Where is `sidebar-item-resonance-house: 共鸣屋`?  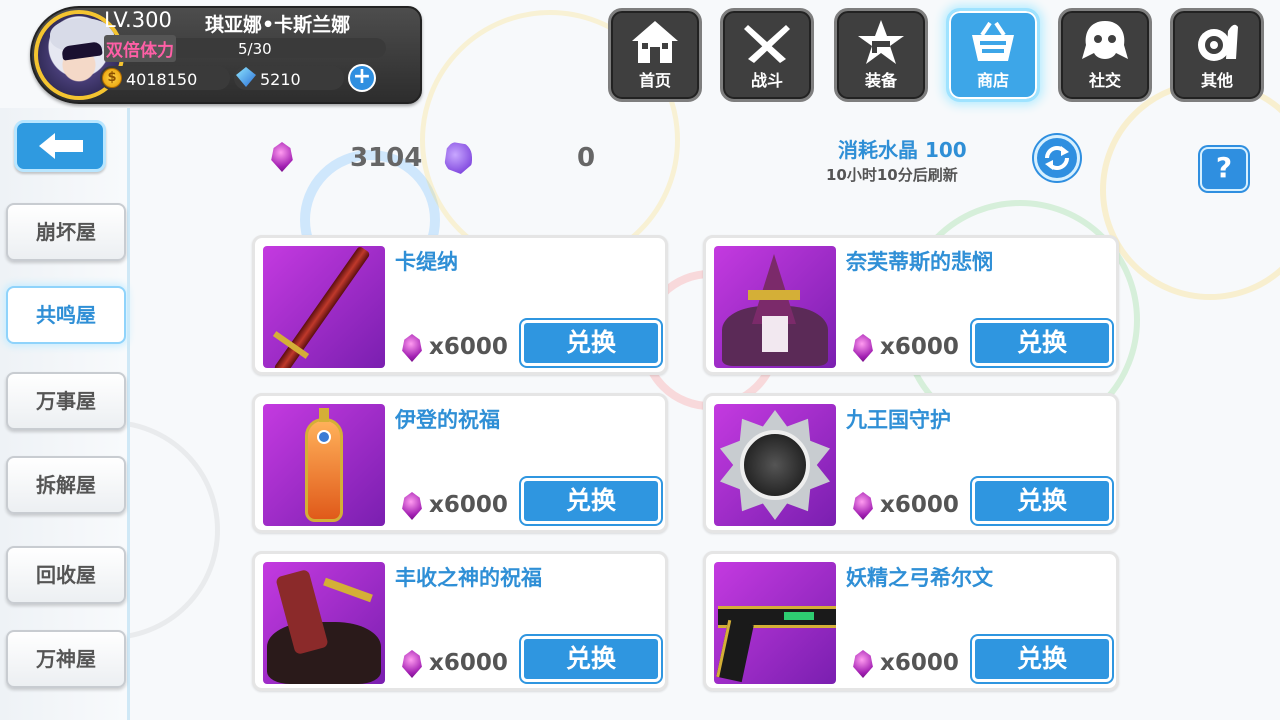 sidebar-item-resonance-house: 共鸣屋 is located at coordinates (66, 315).